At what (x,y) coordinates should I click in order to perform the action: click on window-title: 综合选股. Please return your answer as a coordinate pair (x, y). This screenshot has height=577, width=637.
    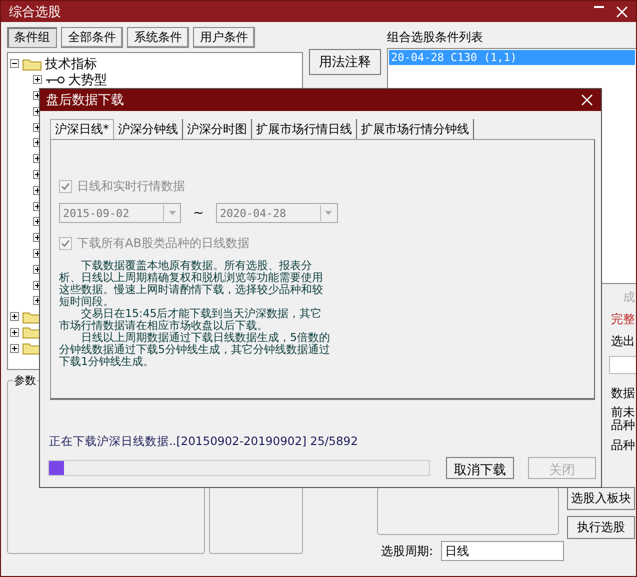
    Looking at the image, I should click on (35, 12).